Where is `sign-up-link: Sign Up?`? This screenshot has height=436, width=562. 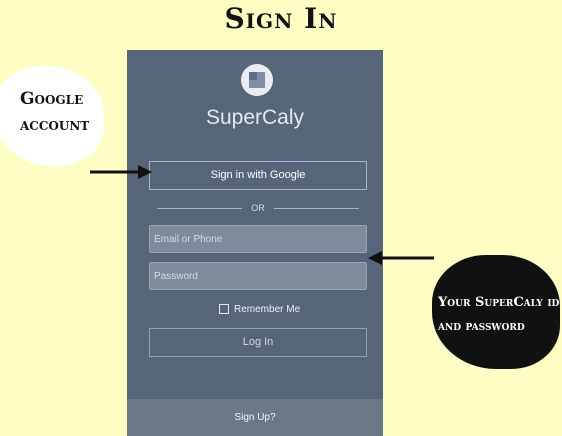 sign-up-link: Sign Up? is located at coordinates (255, 417).